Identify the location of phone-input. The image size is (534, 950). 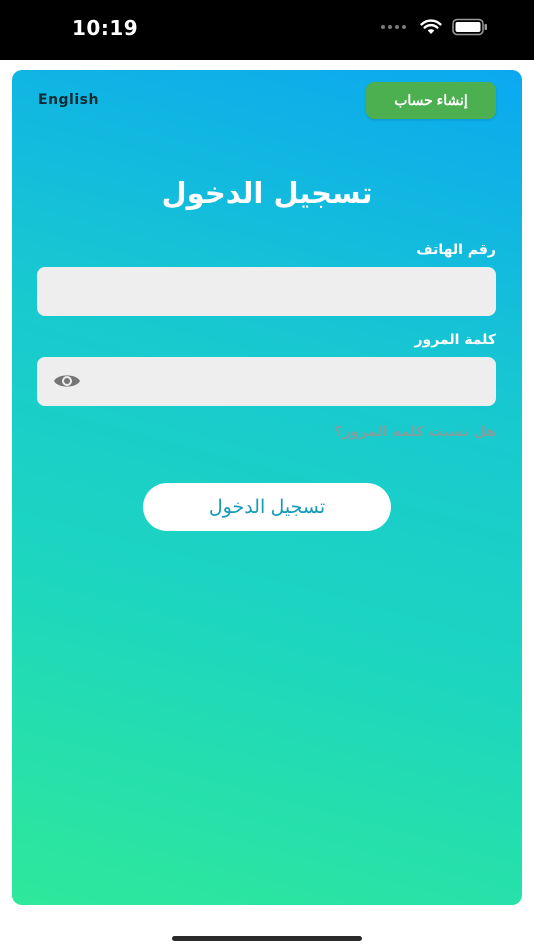
(266, 291).